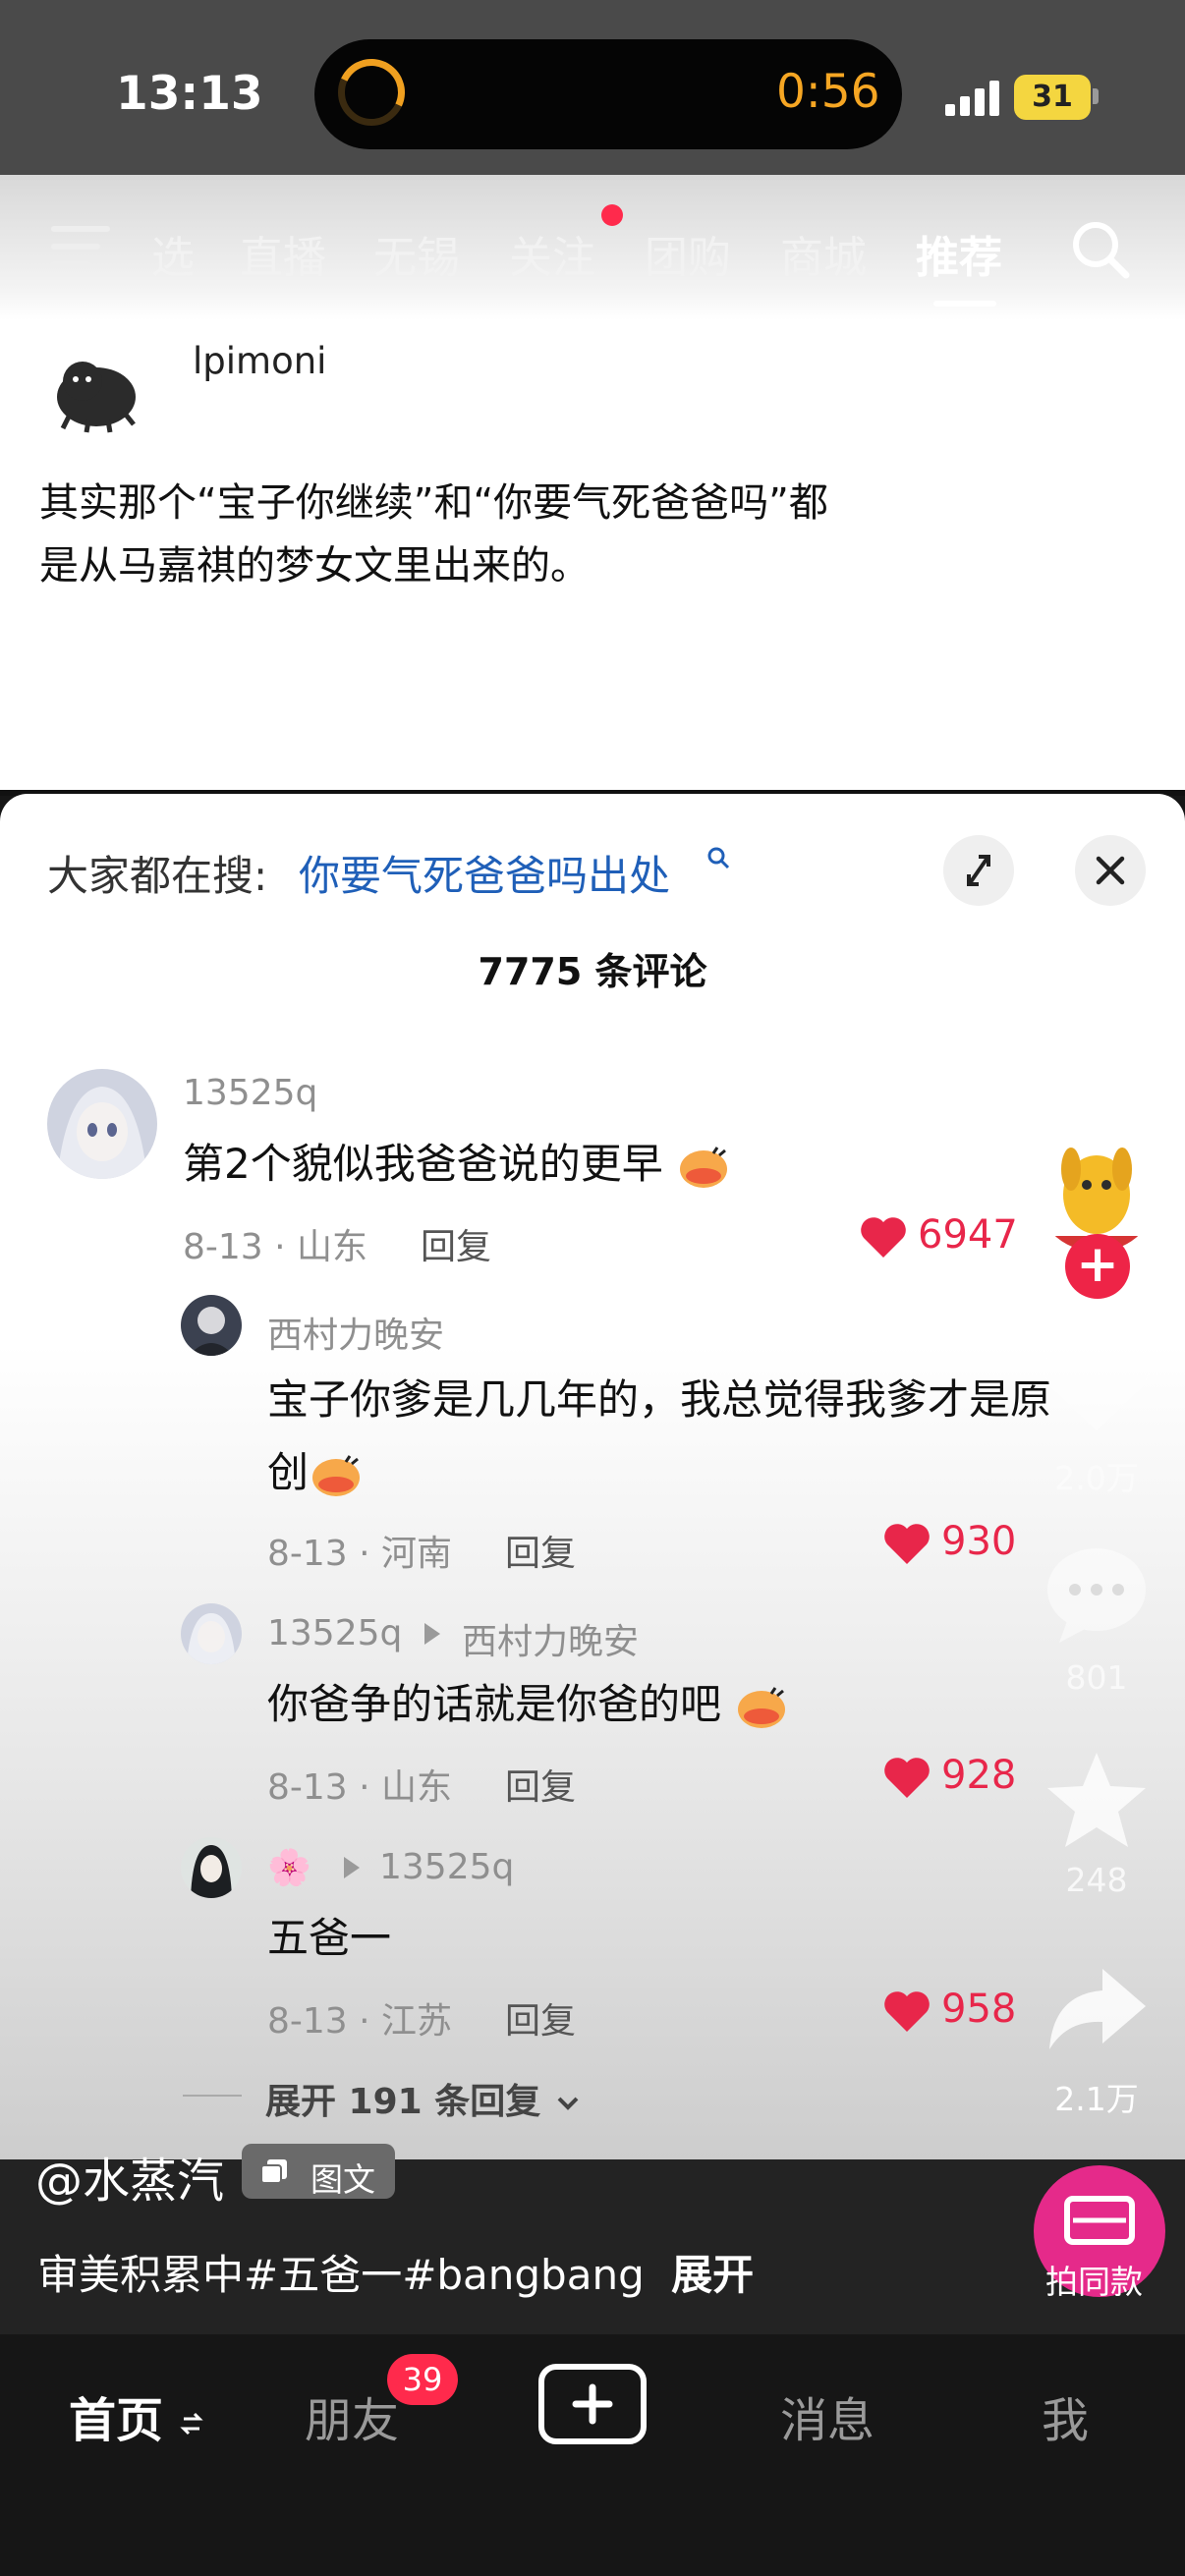 This screenshot has width=1185, height=2576. I want to click on post-text-line: 是从马嘉祺的梦女文里出来的。, so click(315, 565).